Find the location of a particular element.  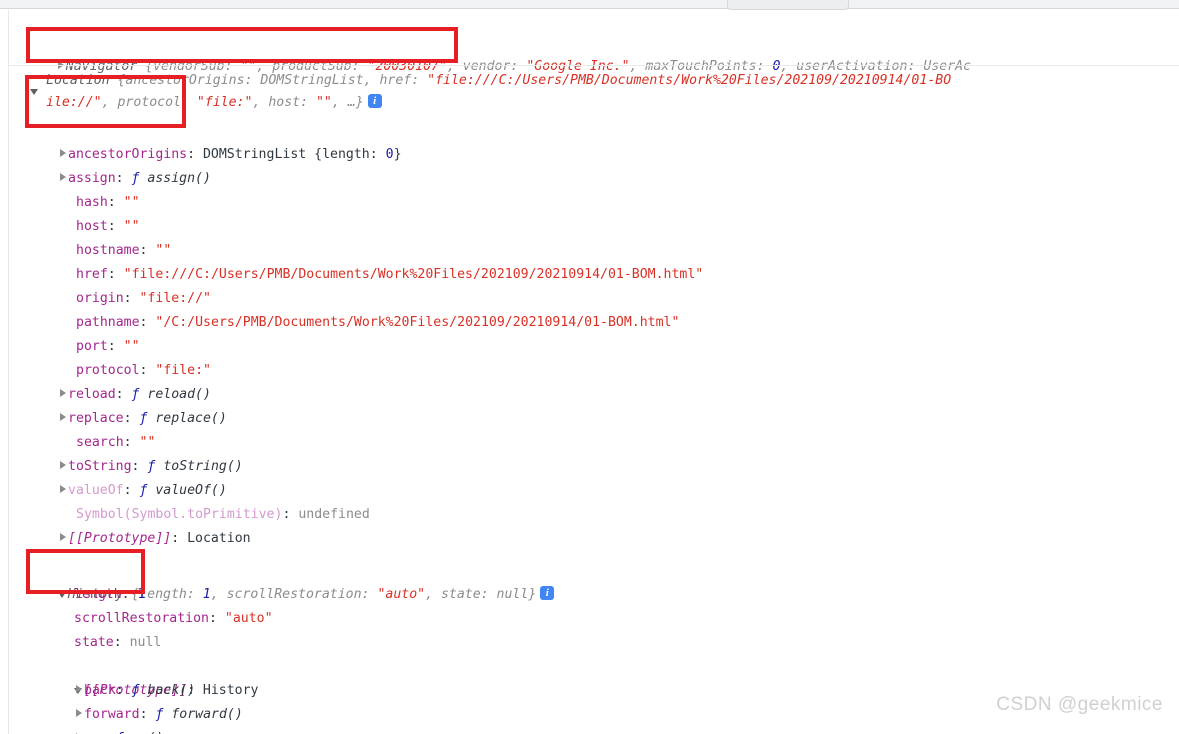

devtools-toolbar is located at coordinates (589, 5).